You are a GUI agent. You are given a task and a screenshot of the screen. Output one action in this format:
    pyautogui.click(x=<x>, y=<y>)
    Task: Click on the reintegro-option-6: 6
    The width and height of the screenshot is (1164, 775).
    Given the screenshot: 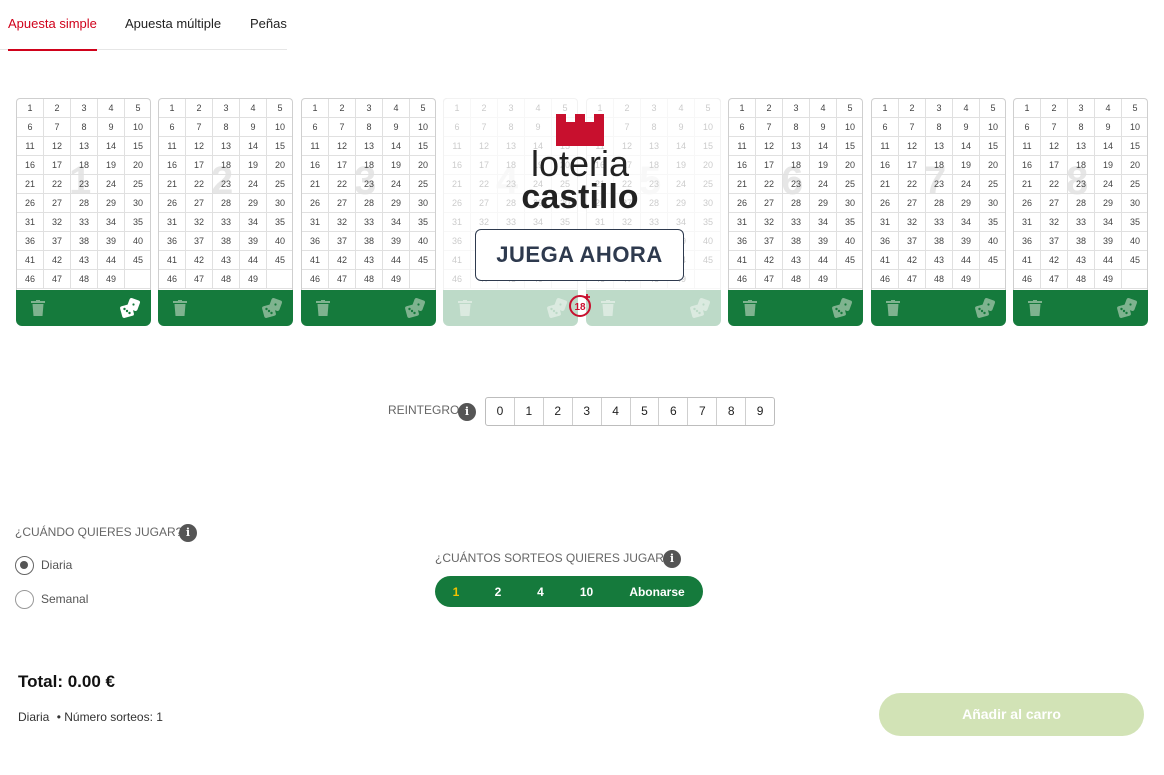 What is the action you would take?
    pyautogui.click(x=674, y=411)
    